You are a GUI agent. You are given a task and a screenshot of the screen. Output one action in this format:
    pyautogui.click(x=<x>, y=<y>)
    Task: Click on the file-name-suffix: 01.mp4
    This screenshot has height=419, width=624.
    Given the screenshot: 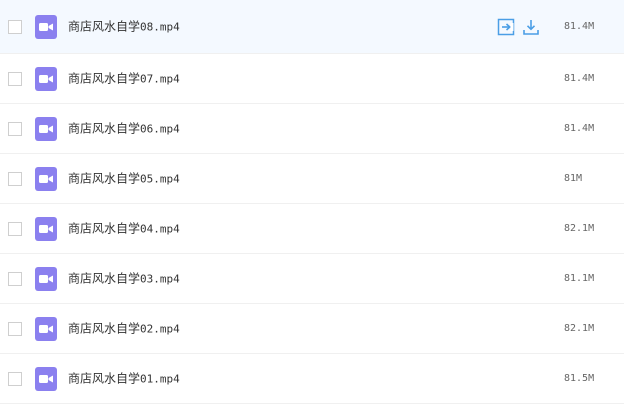 What is the action you would take?
    pyautogui.click(x=160, y=378)
    